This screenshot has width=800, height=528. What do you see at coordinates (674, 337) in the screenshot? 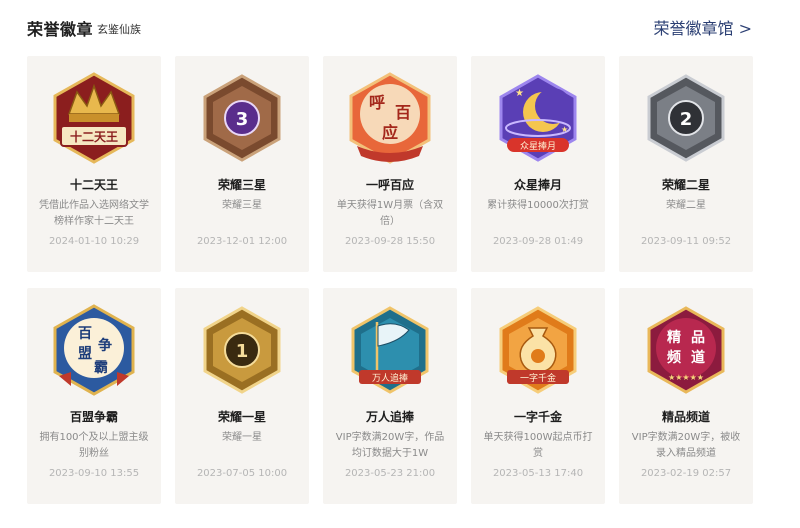
I see `svg-text: 精` at bounding box center [674, 337].